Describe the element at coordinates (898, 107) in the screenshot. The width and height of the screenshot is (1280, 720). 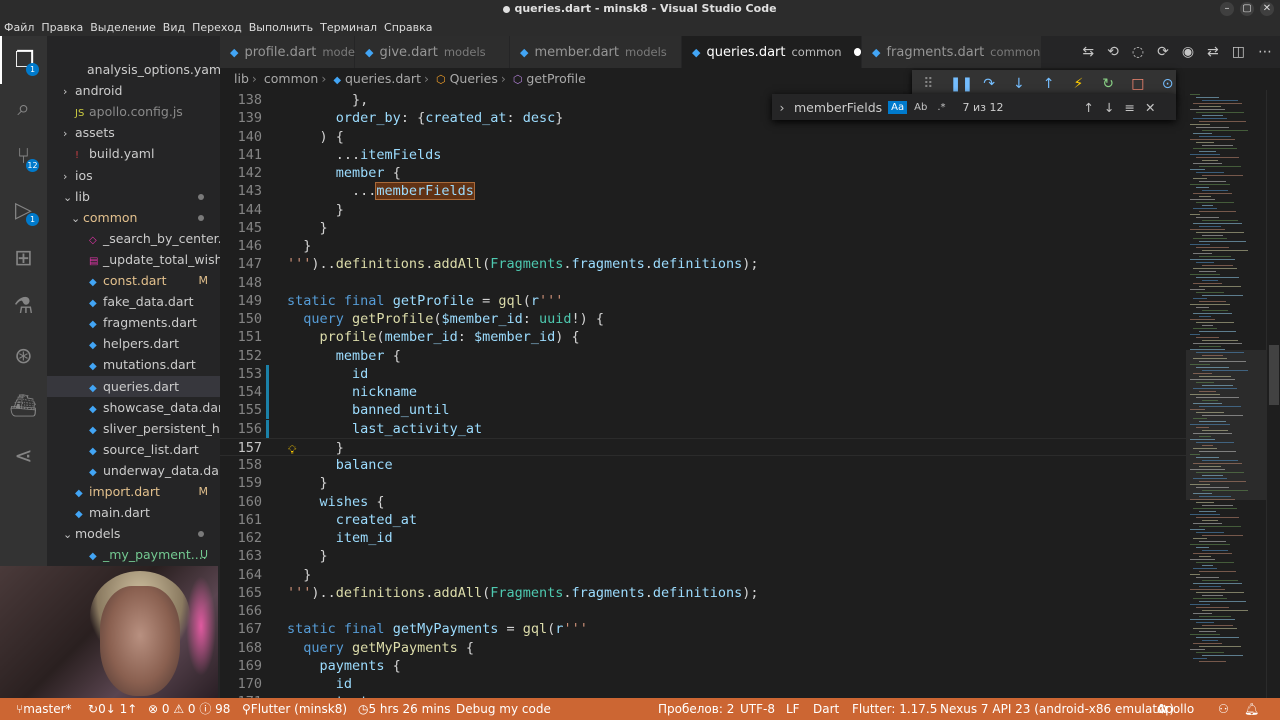
I see `match-case-toggle: Aa` at that location.